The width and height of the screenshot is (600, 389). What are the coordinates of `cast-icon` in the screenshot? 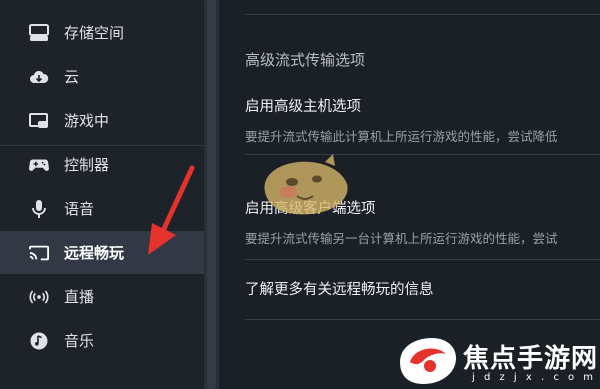 It's located at (39, 253).